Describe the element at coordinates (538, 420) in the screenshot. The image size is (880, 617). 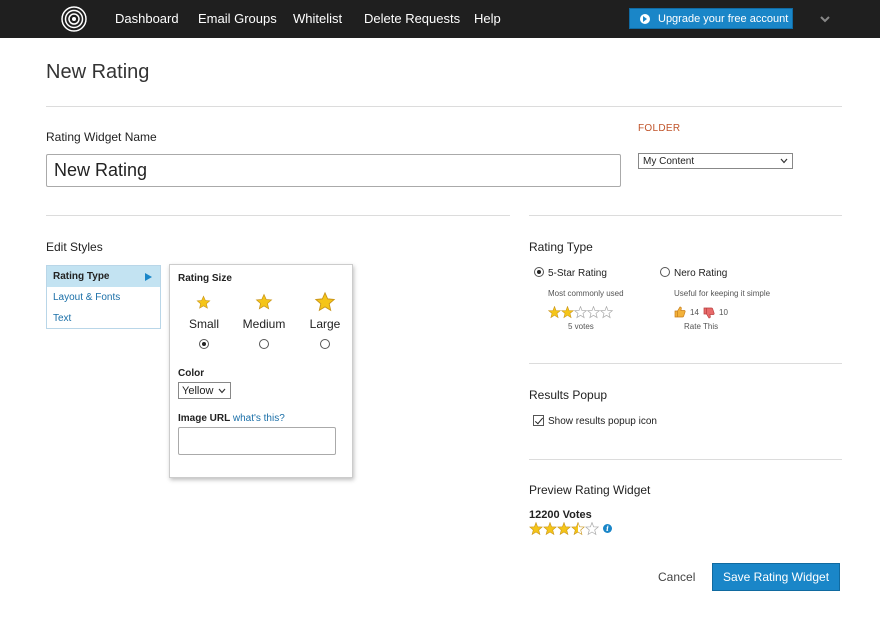
I see `show-results-popup-checkbox` at that location.